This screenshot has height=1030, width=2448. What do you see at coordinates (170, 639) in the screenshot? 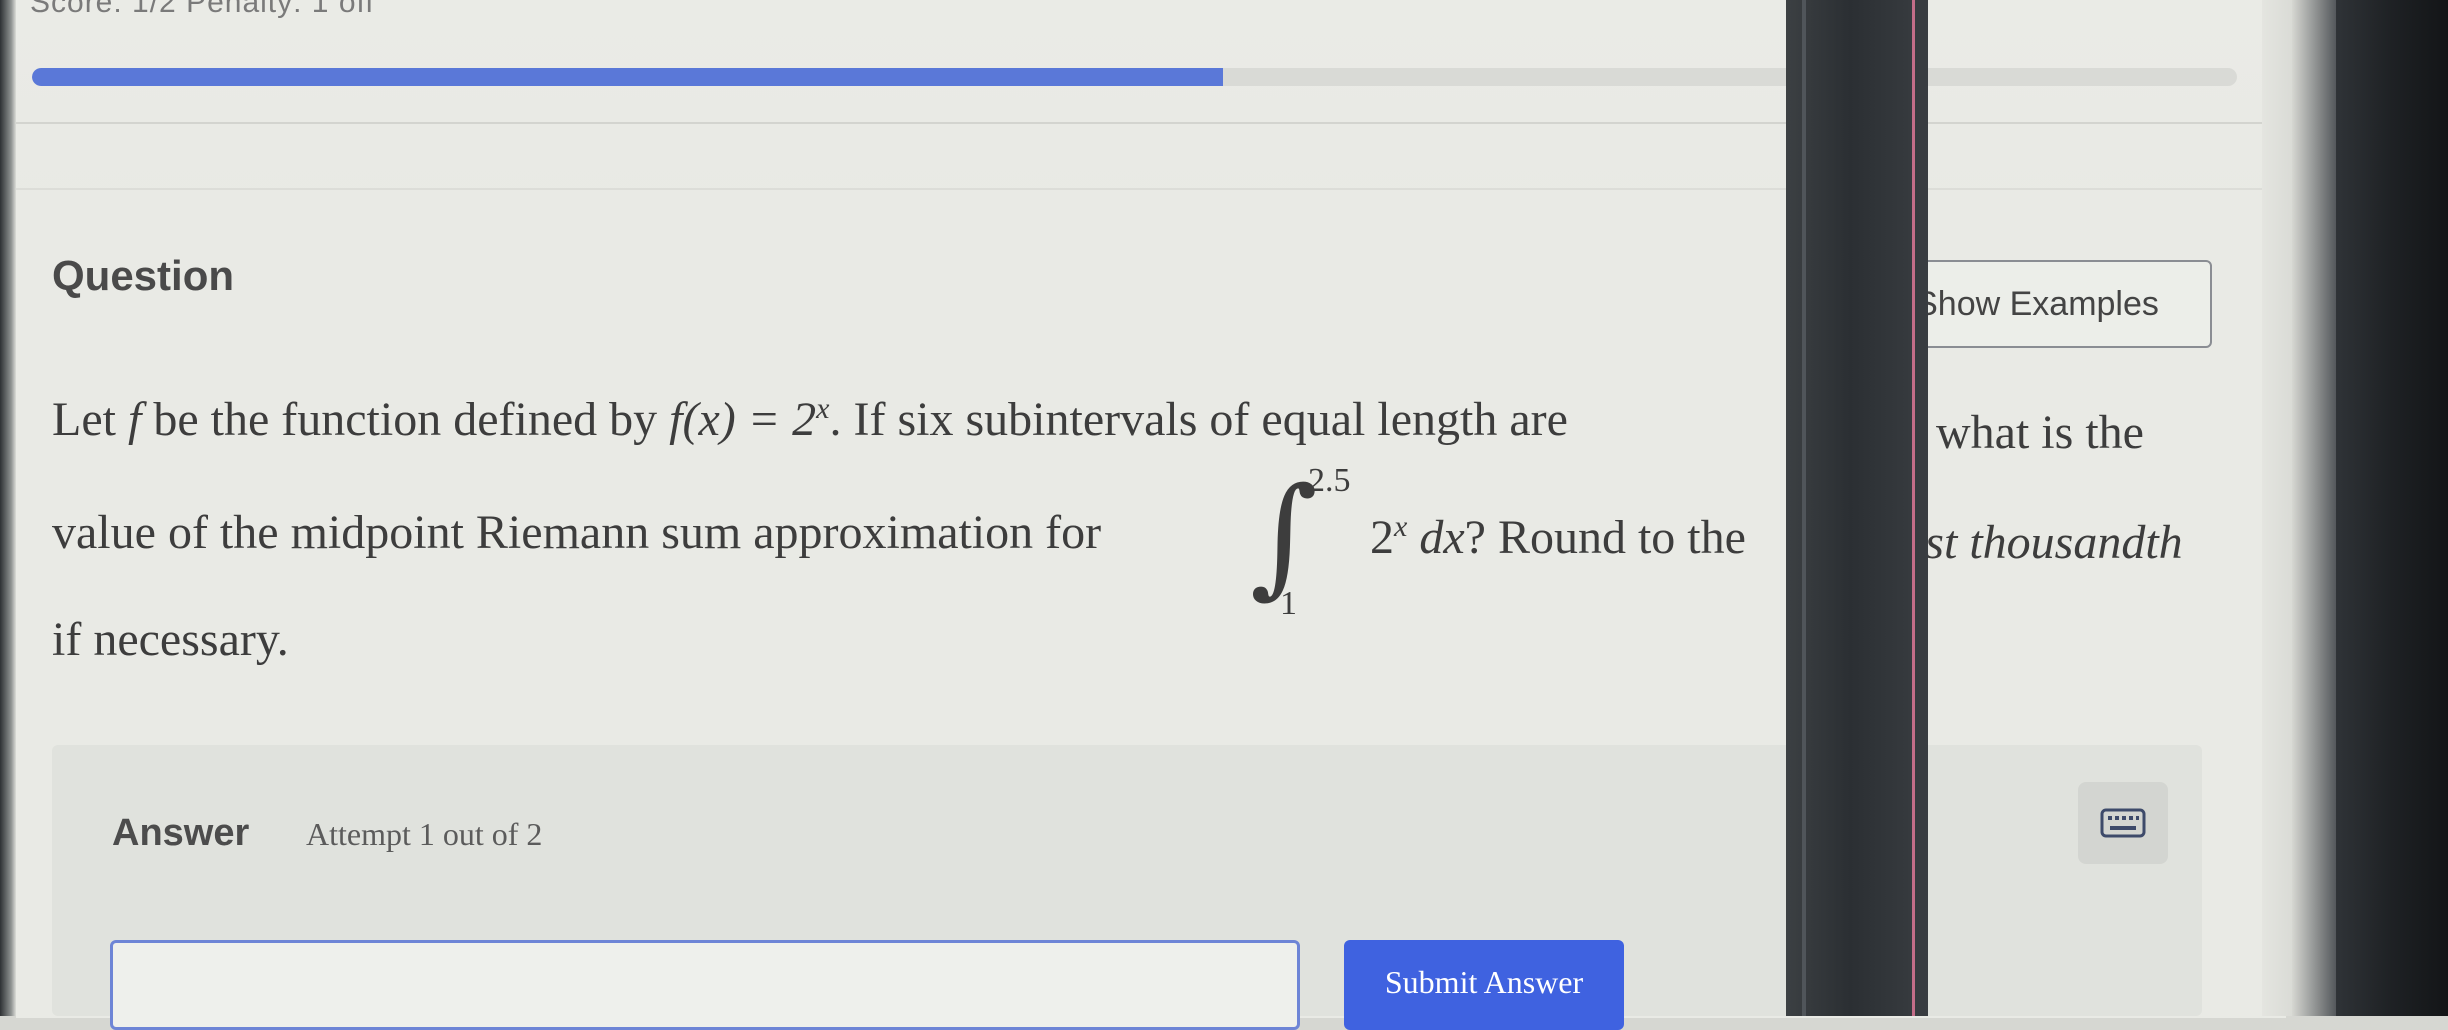
I see `question-text-line-3: if necessary.` at bounding box center [170, 639].